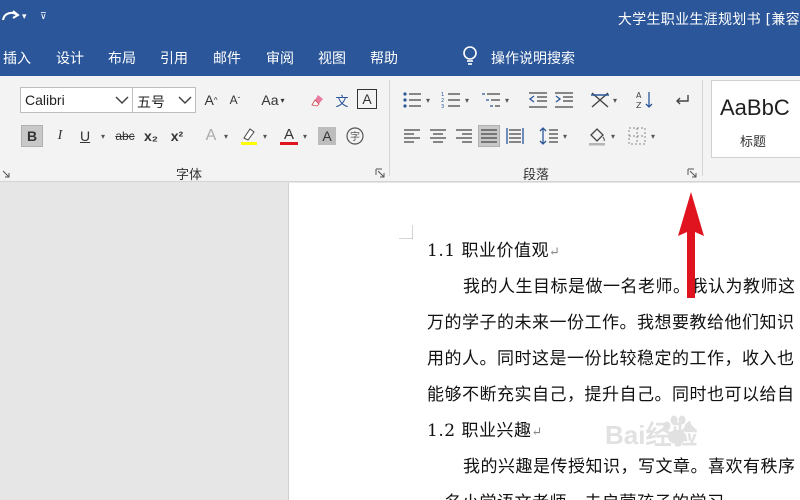 The image size is (800, 500). Describe the element at coordinates (464, 136) in the screenshot. I see `align-right-icon` at that location.